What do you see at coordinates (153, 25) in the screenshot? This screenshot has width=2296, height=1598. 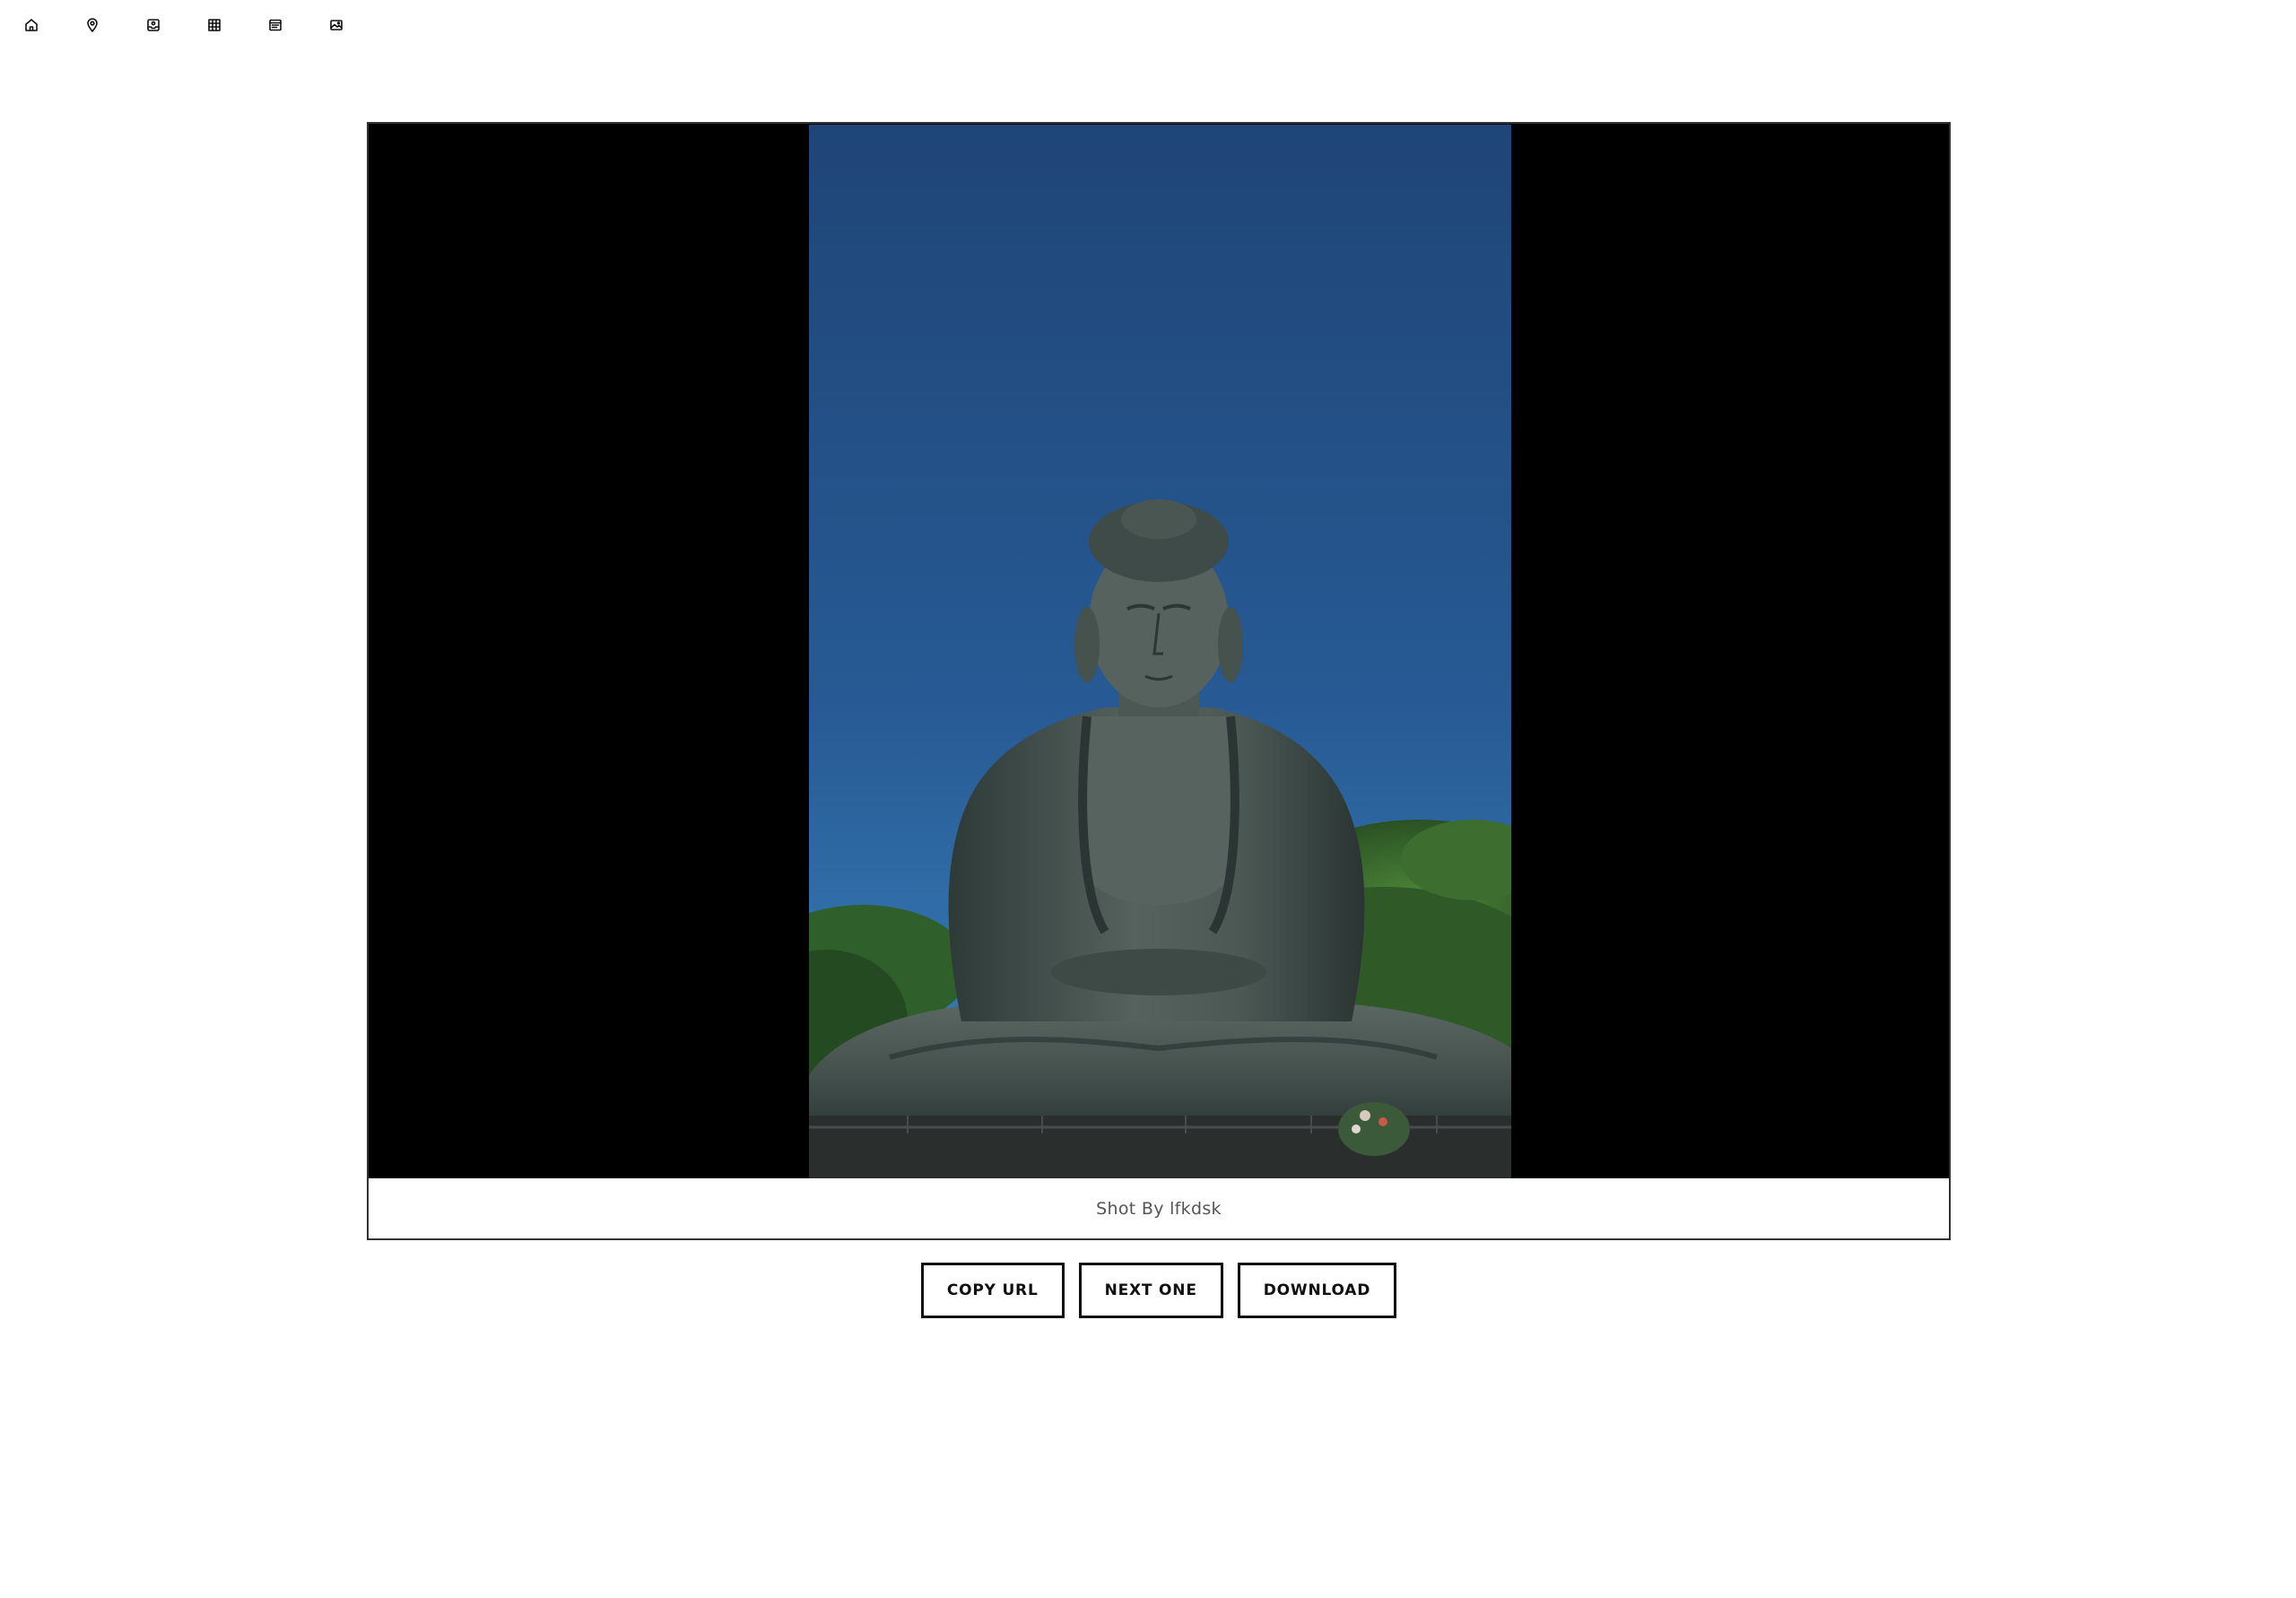 I see `inbox-photo-icon` at bounding box center [153, 25].